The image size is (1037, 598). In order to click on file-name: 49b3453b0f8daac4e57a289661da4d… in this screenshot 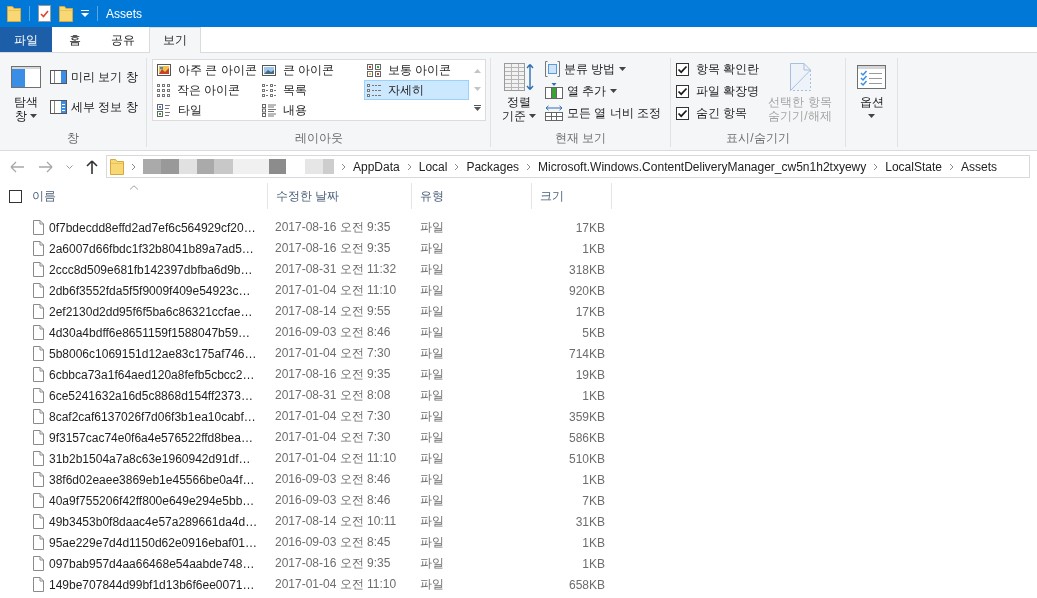, I will do `click(153, 521)`.